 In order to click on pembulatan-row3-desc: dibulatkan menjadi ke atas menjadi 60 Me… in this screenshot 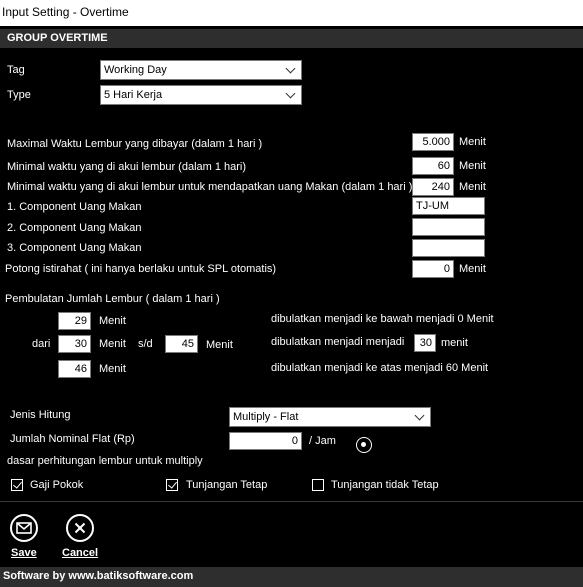, I will do `click(380, 368)`.